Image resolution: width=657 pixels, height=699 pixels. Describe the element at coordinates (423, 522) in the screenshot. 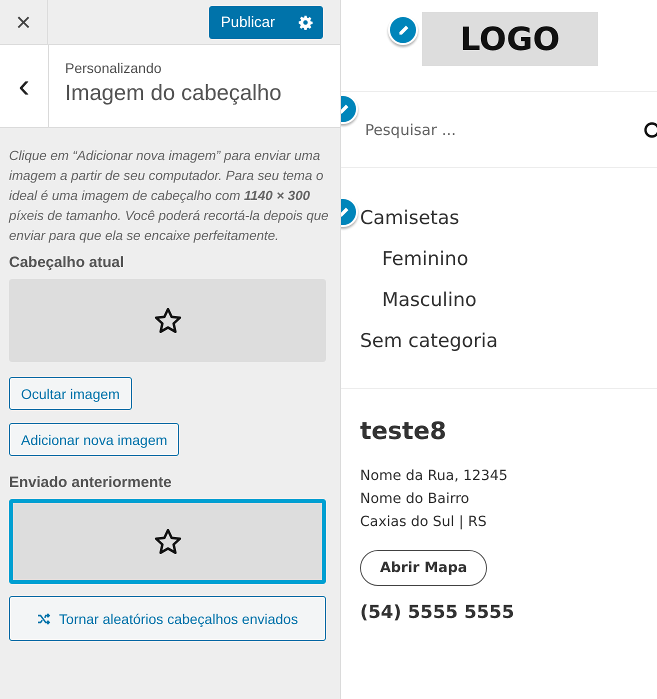

I see `address-line: Caxias do Sul | RS` at that location.